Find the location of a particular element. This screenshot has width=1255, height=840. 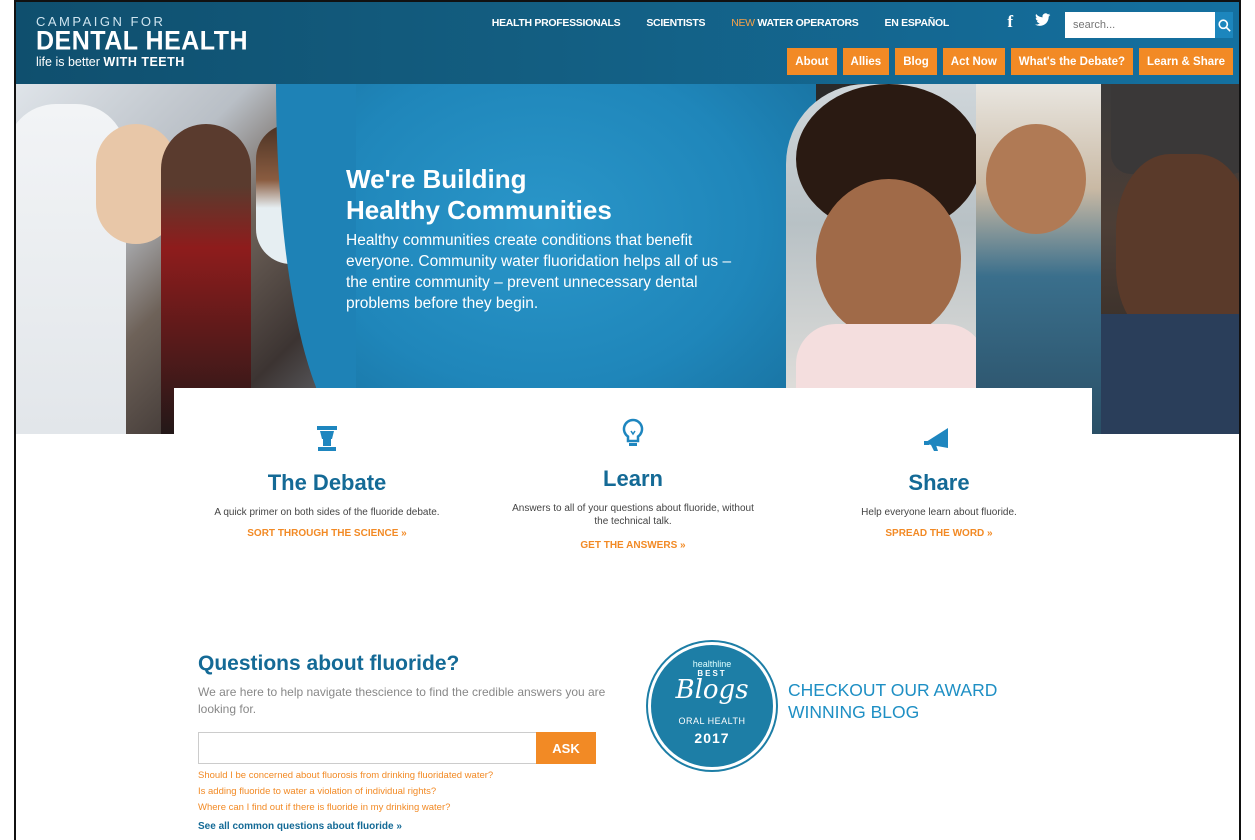

social-links: f is located at coordinates (1029, 22).